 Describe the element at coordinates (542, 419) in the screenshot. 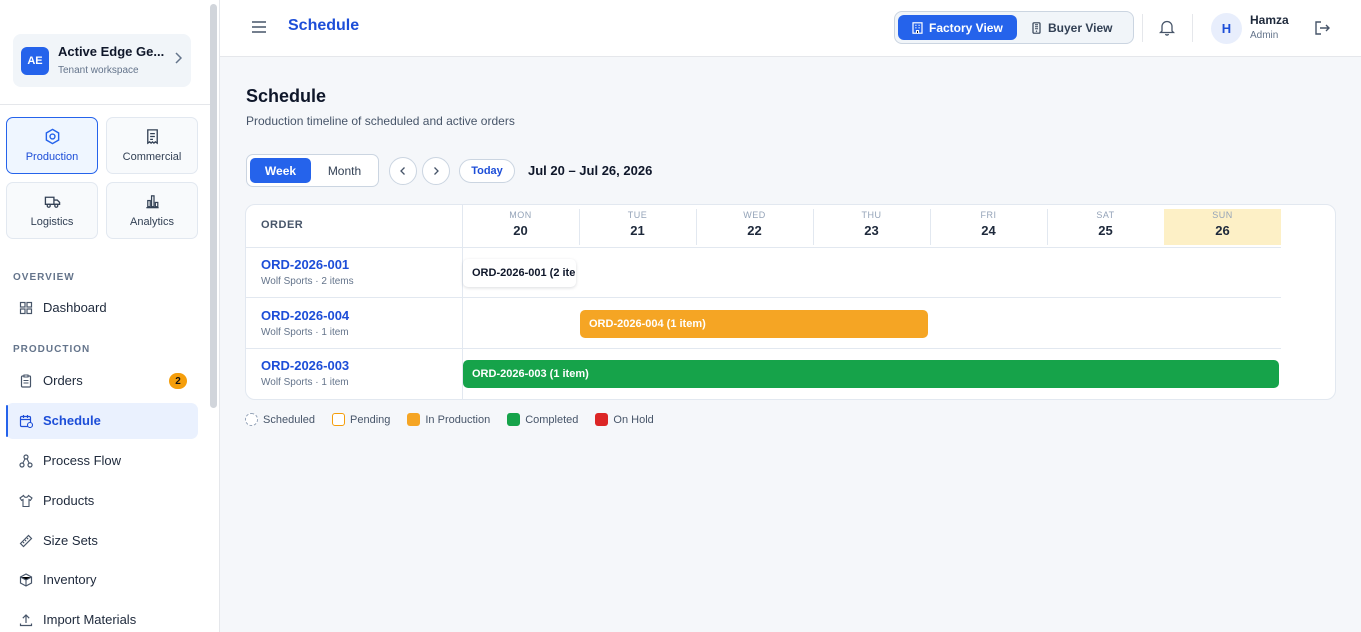

I see `legend-item-completed: Completed` at that location.